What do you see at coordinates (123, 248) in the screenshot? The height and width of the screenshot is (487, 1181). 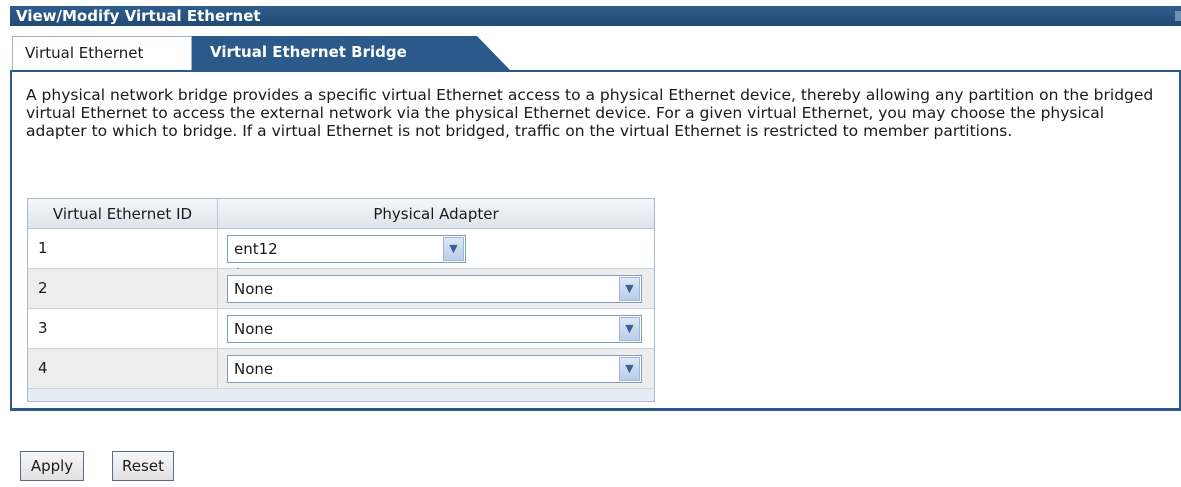 I see `virtual-ethernet-id-cell: 1` at bounding box center [123, 248].